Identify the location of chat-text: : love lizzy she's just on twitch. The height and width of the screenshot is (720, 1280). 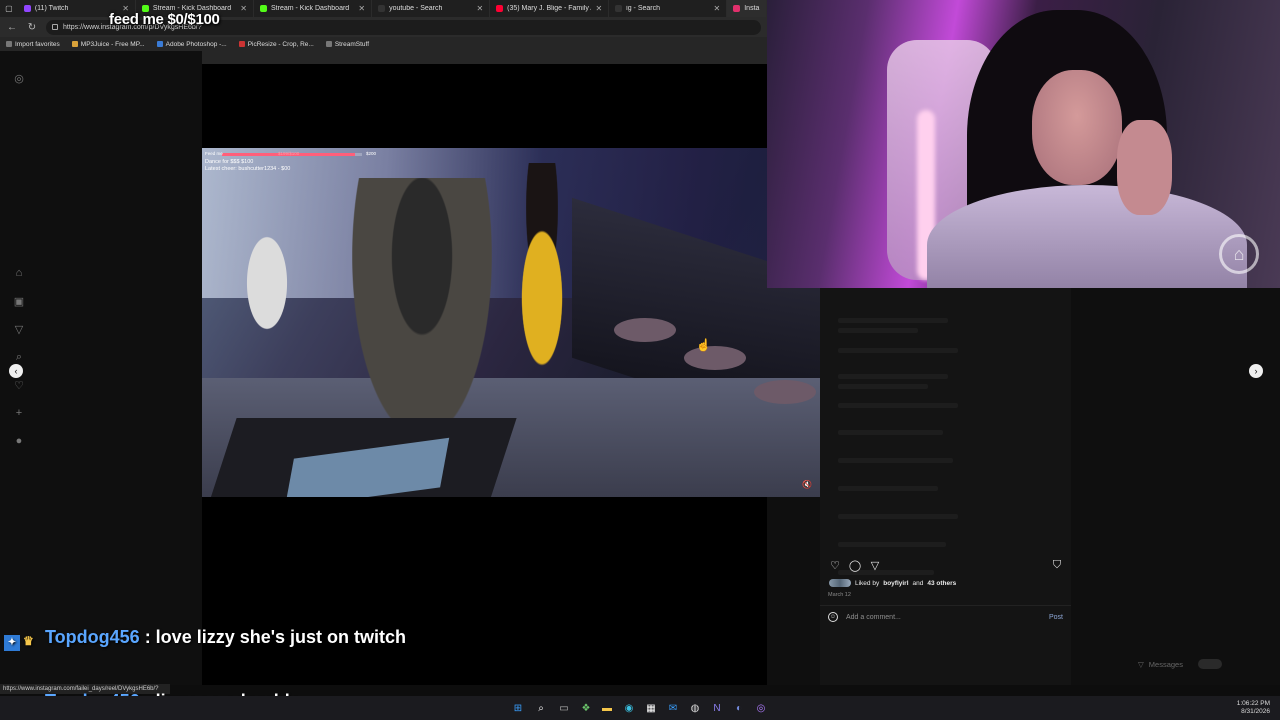
(275, 637).